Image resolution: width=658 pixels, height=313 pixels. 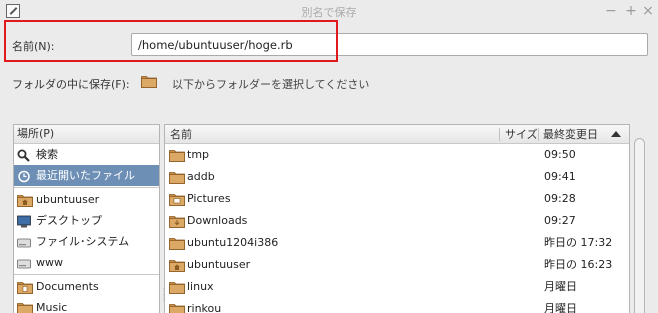 What do you see at coordinates (397, 199) in the screenshot?
I see `file-row: Pictures 09:28` at bounding box center [397, 199].